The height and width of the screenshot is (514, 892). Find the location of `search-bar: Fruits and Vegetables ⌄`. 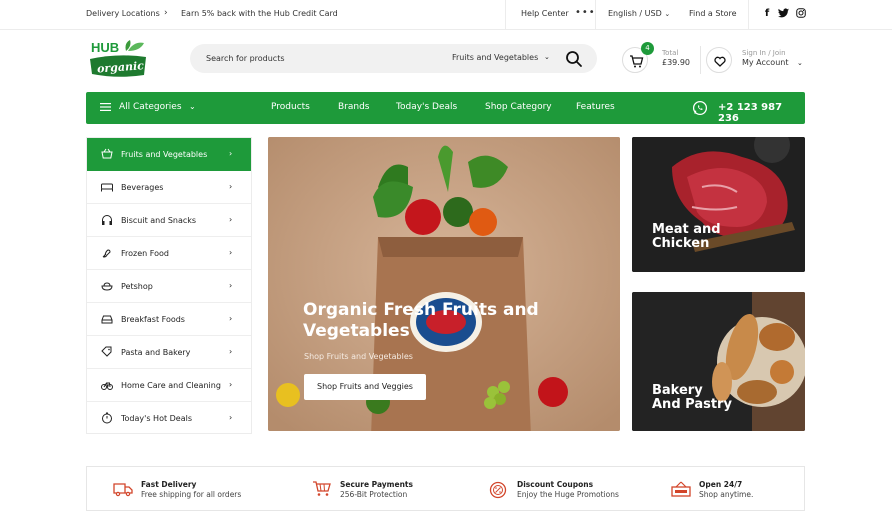

search-bar: Fruits and Vegetables ⌄ is located at coordinates (393, 58).